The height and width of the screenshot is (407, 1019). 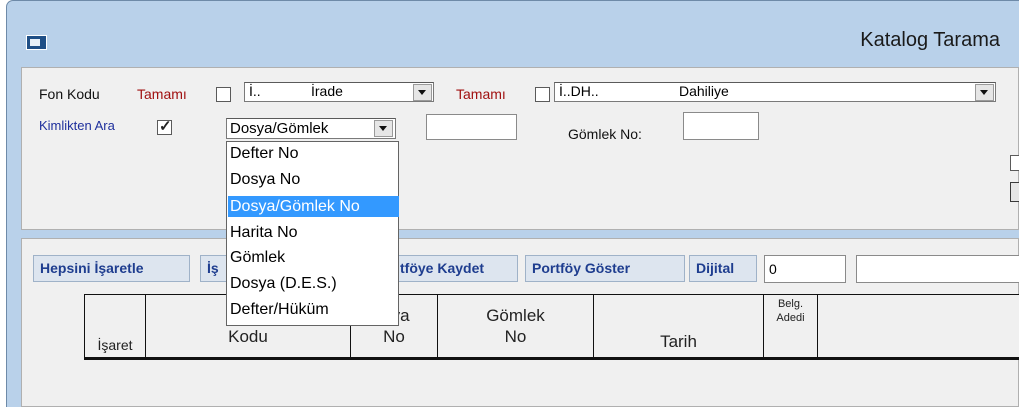 I want to click on fon-combo-1-code: İ.., so click(x=255, y=91).